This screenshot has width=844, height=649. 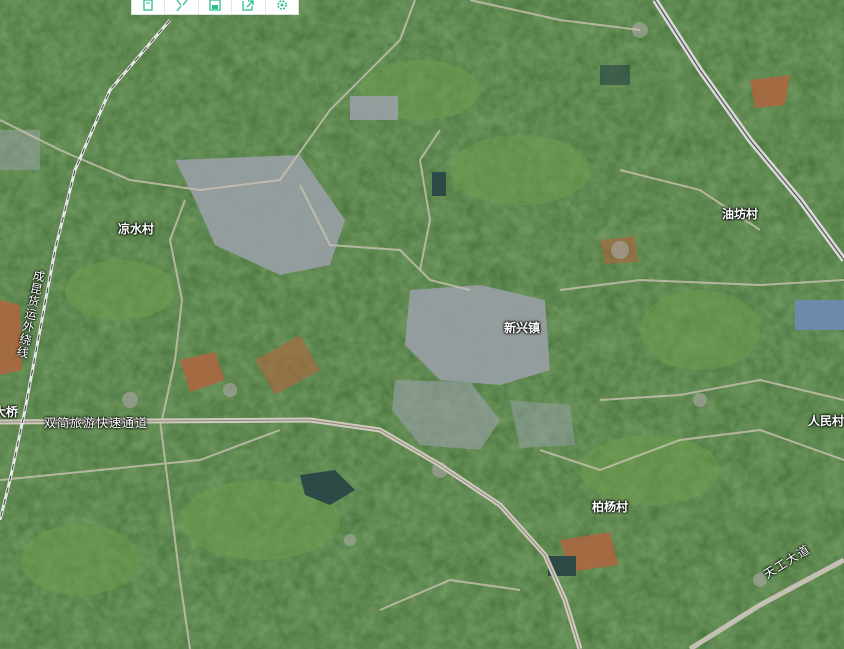 I want to click on label-liangshui-village: 凉水村, so click(x=136, y=229).